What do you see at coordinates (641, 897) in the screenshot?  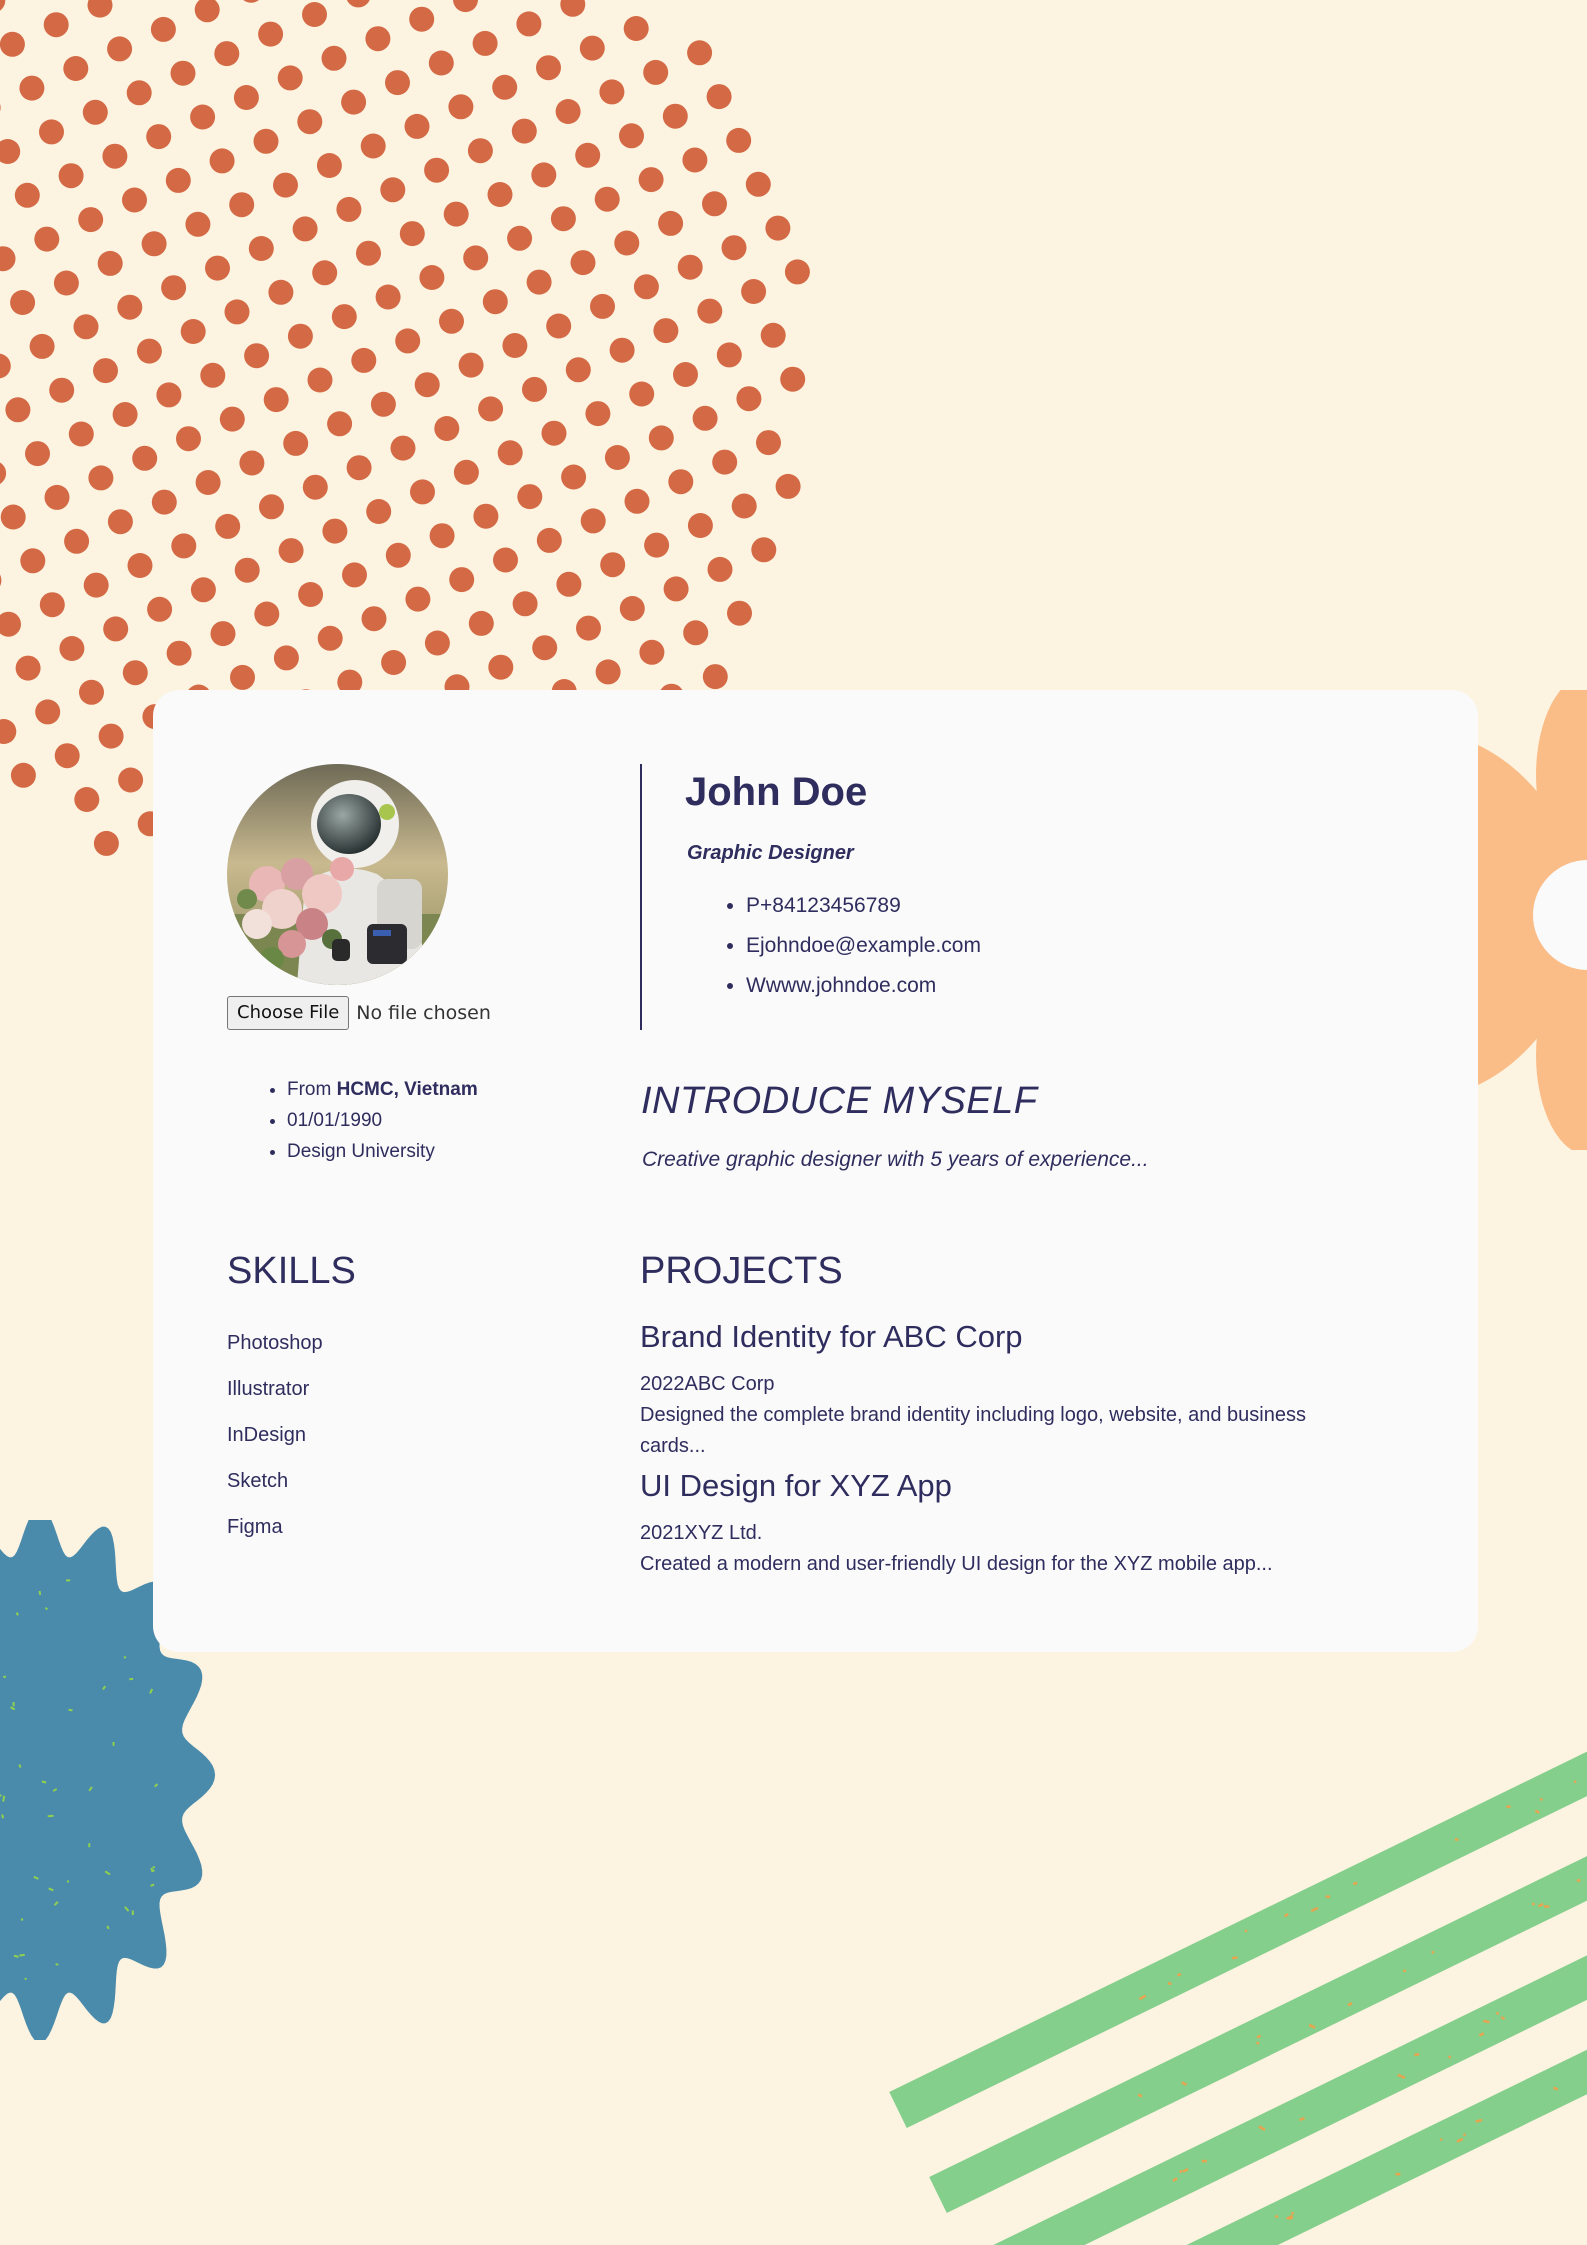 I see `vertical-divider` at bounding box center [641, 897].